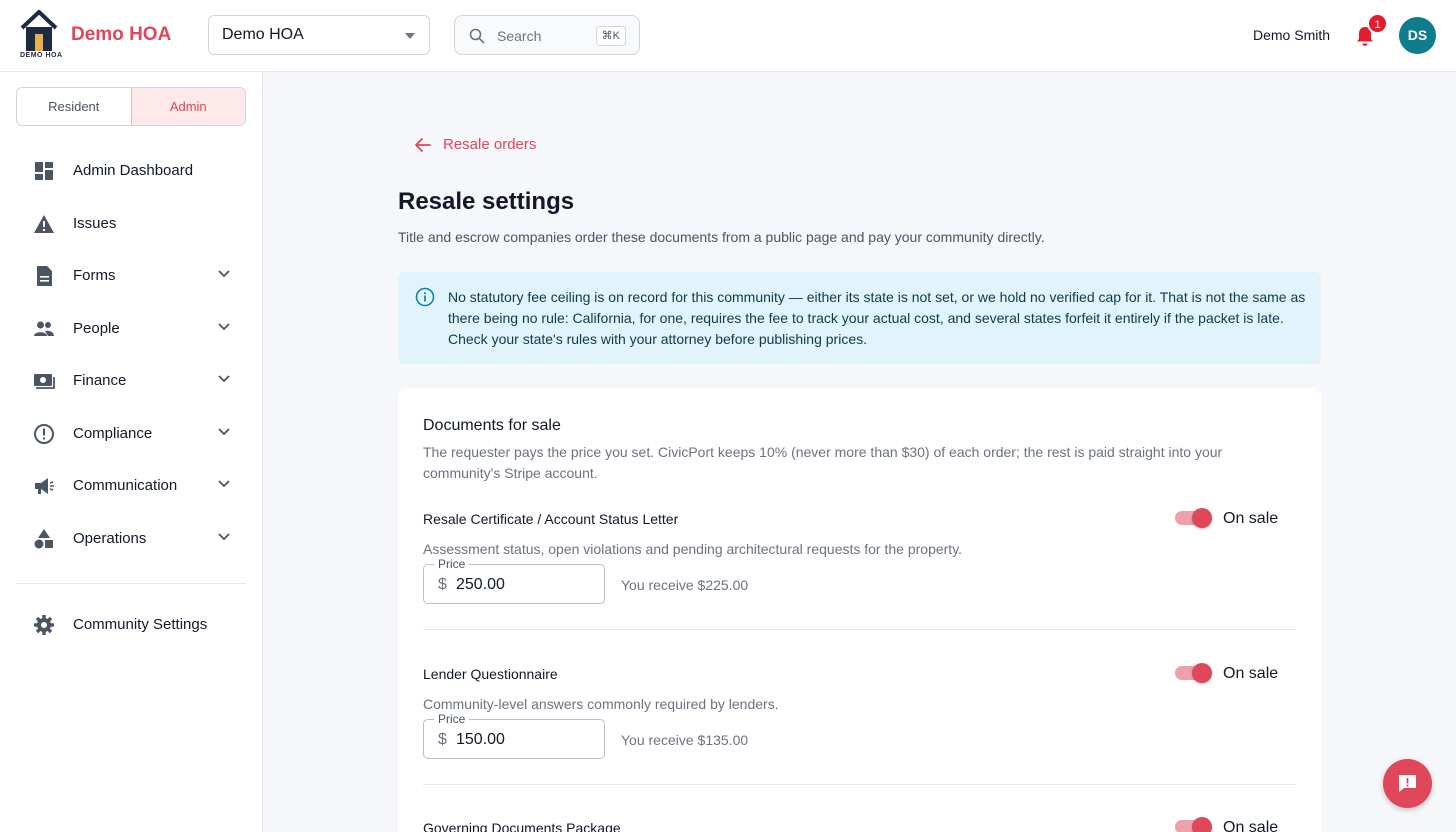  What do you see at coordinates (685, 585) in the screenshot?
I see `you-receive-amount: You receive $225.00` at bounding box center [685, 585].